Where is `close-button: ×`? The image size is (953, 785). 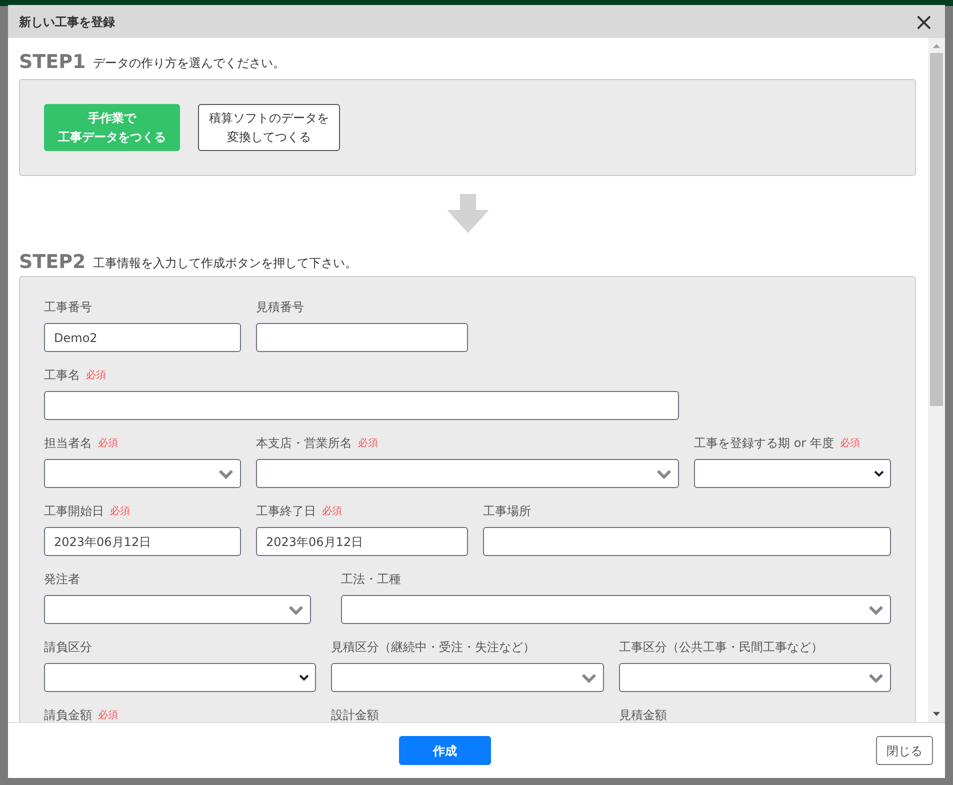
close-button: × is located at coordinates (924, 22).